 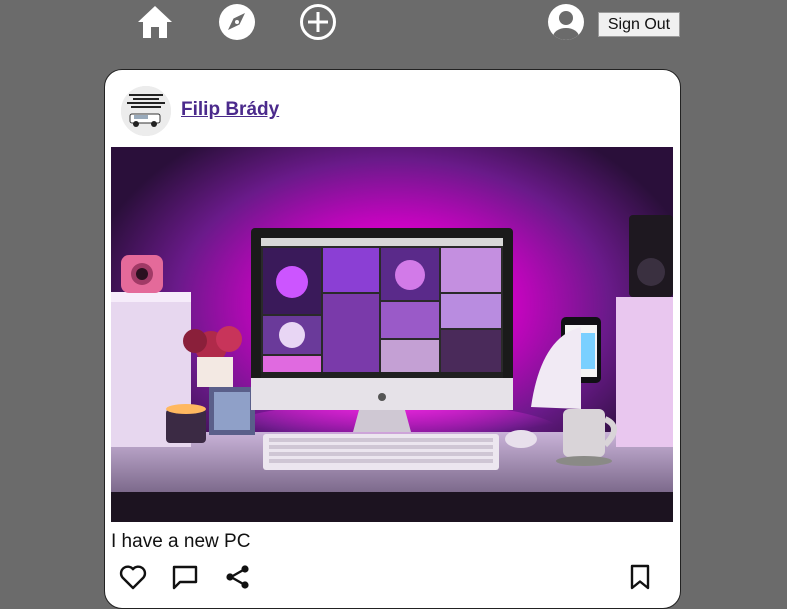 I want to click on post-caption: I have a new PC, so click(x=181, y=541).